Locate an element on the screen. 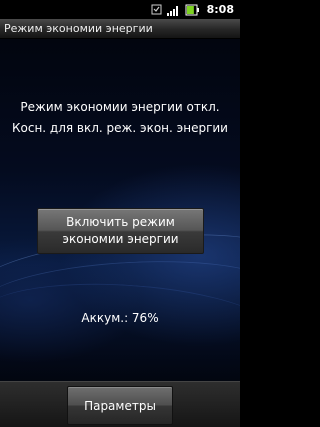 This screenshot has width=320, height=427. page-title: Режим экономии энергии is located at coordinates (78, 28).